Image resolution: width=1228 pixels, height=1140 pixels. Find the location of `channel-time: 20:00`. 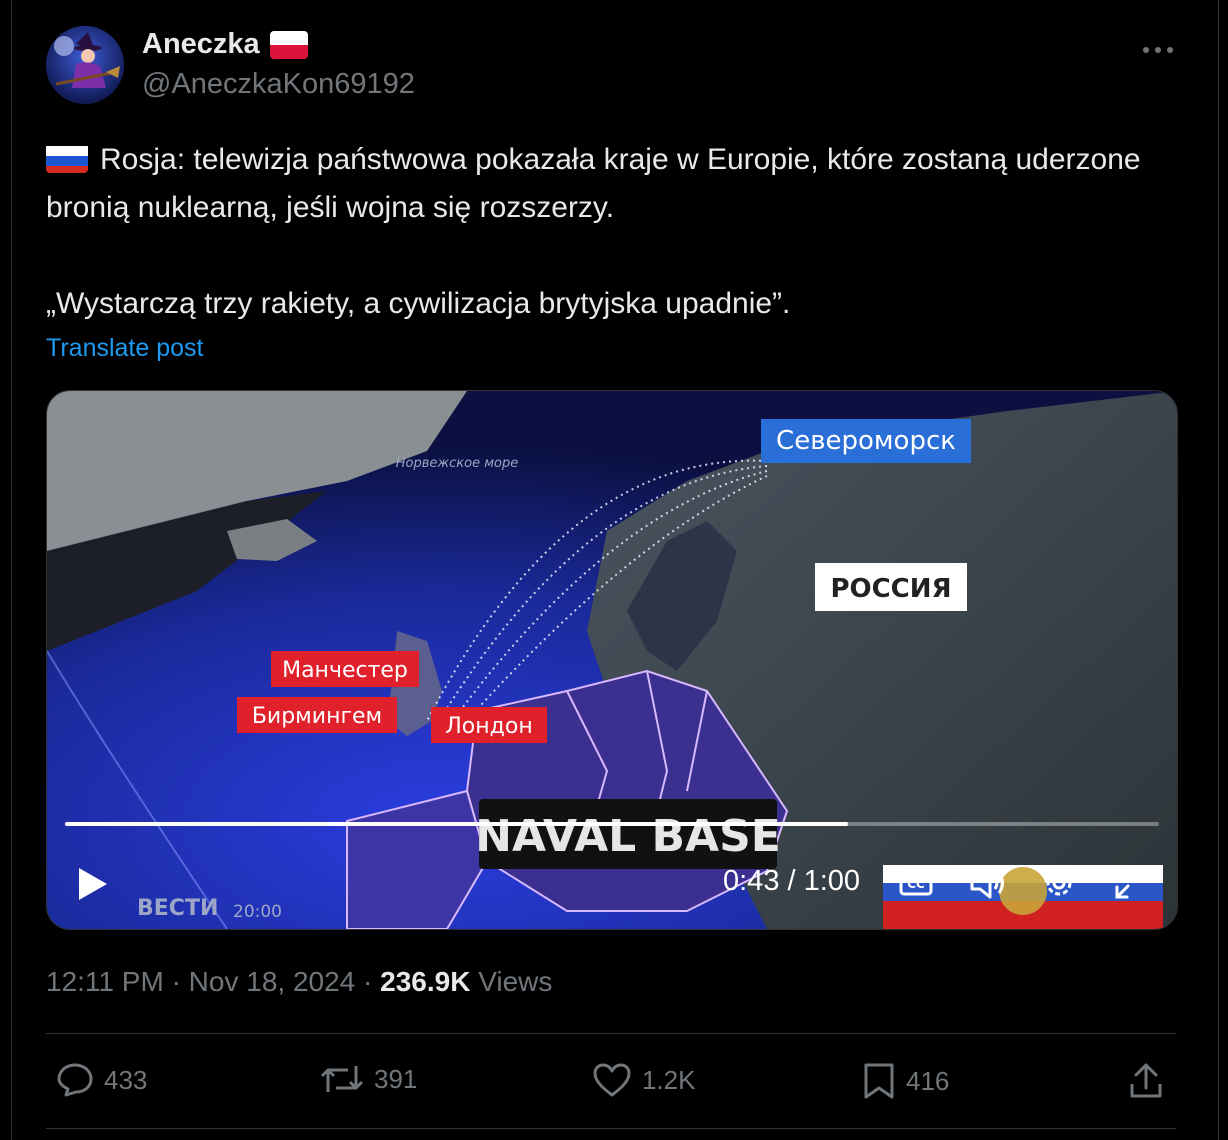

channel-time: 20:00 is located at coordinates (257, 912).